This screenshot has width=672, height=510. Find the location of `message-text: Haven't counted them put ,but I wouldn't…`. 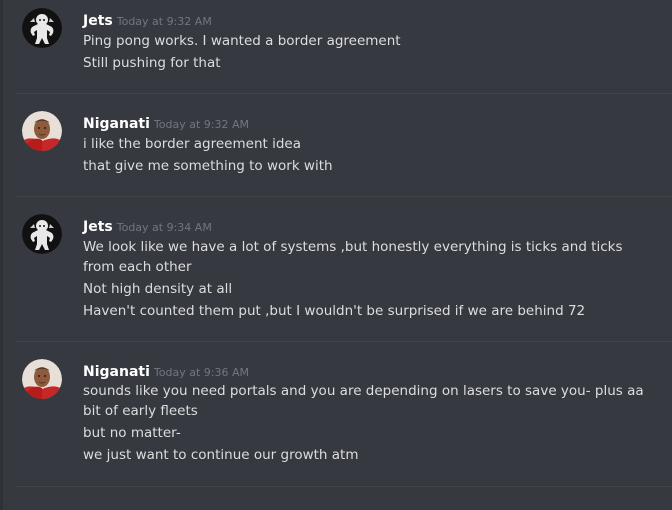

message-text: Haven't counted them put ,but I wouldn't… is located at coordinates (334, 311).